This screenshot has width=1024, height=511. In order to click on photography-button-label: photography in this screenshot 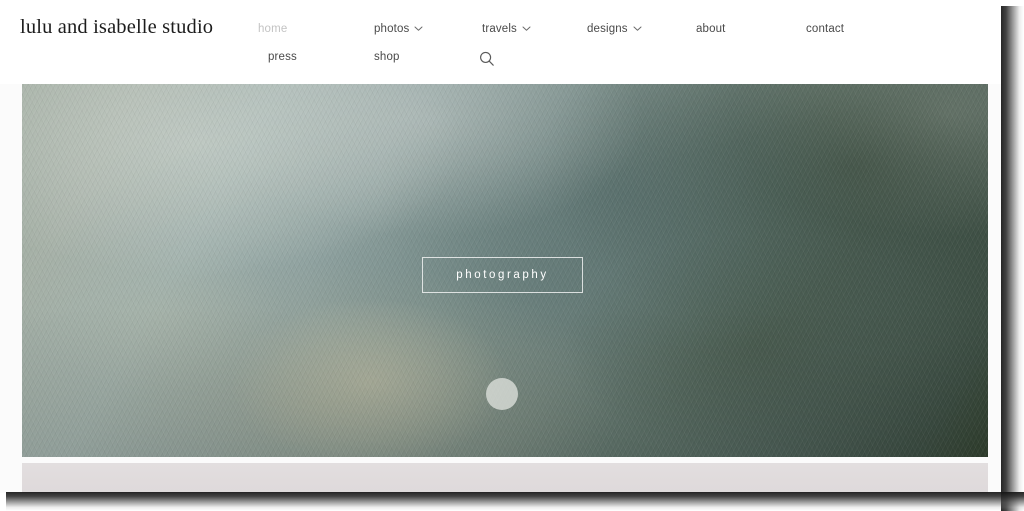, I will do `click(502, 275)`.